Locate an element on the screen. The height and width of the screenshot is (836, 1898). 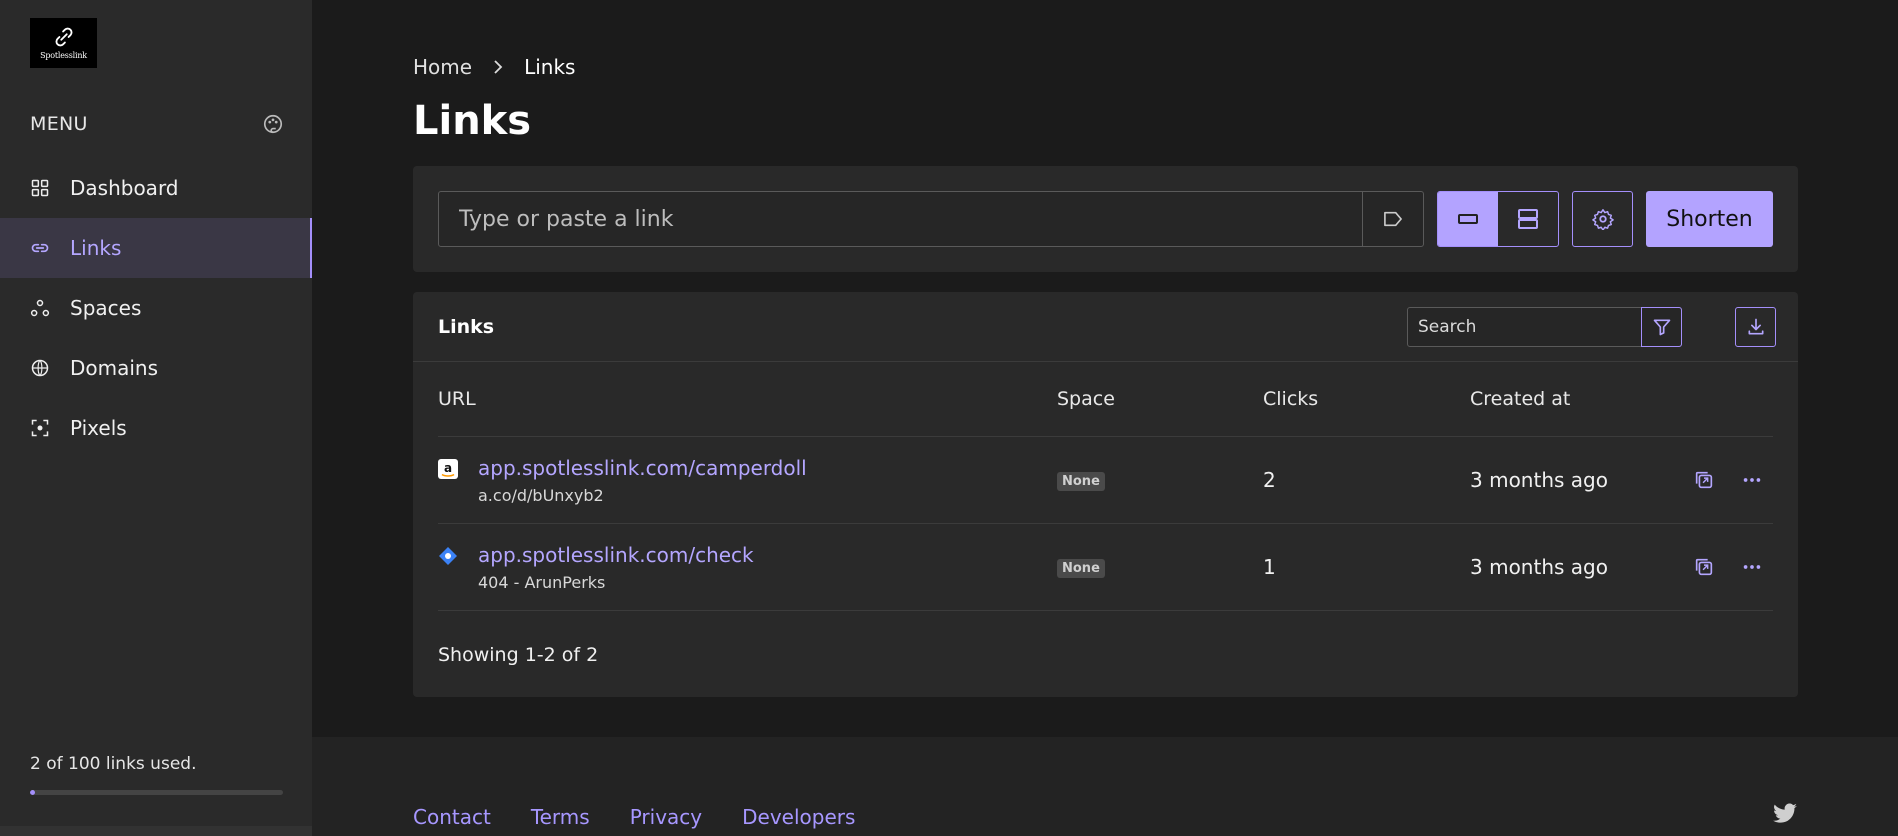
footer-link-privacy: Privacy is located at coordinates (666, 817).